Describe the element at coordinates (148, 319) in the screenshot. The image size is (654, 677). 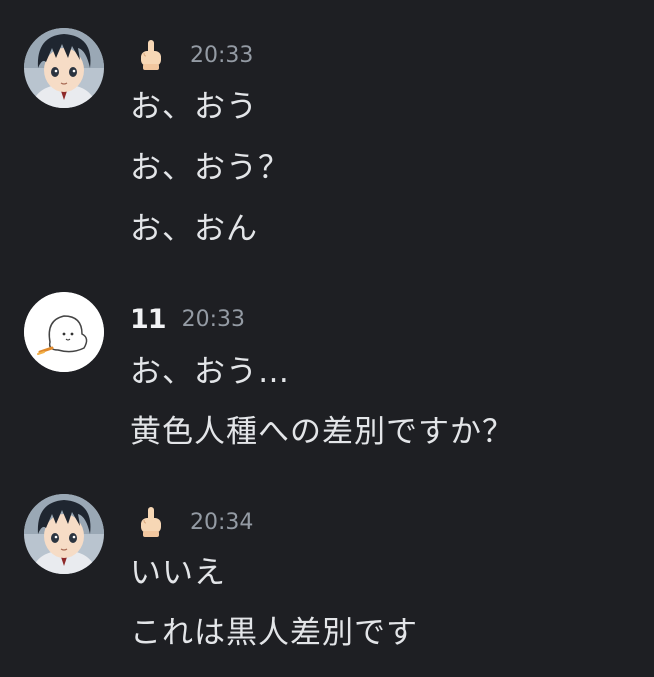
I see `username: 11` at that location.